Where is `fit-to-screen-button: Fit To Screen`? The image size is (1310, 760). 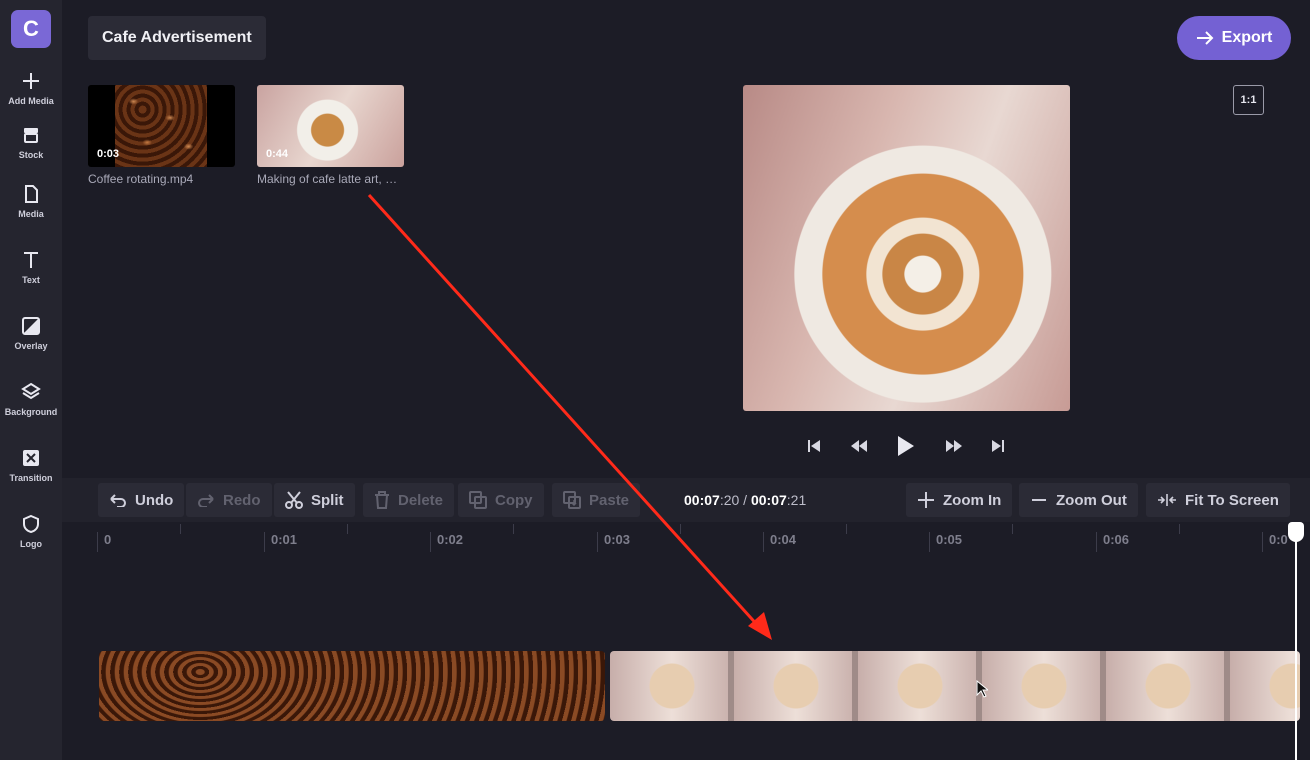 fit-to-screen-button: Fit To Screen is located at coordinates (1218, 500).